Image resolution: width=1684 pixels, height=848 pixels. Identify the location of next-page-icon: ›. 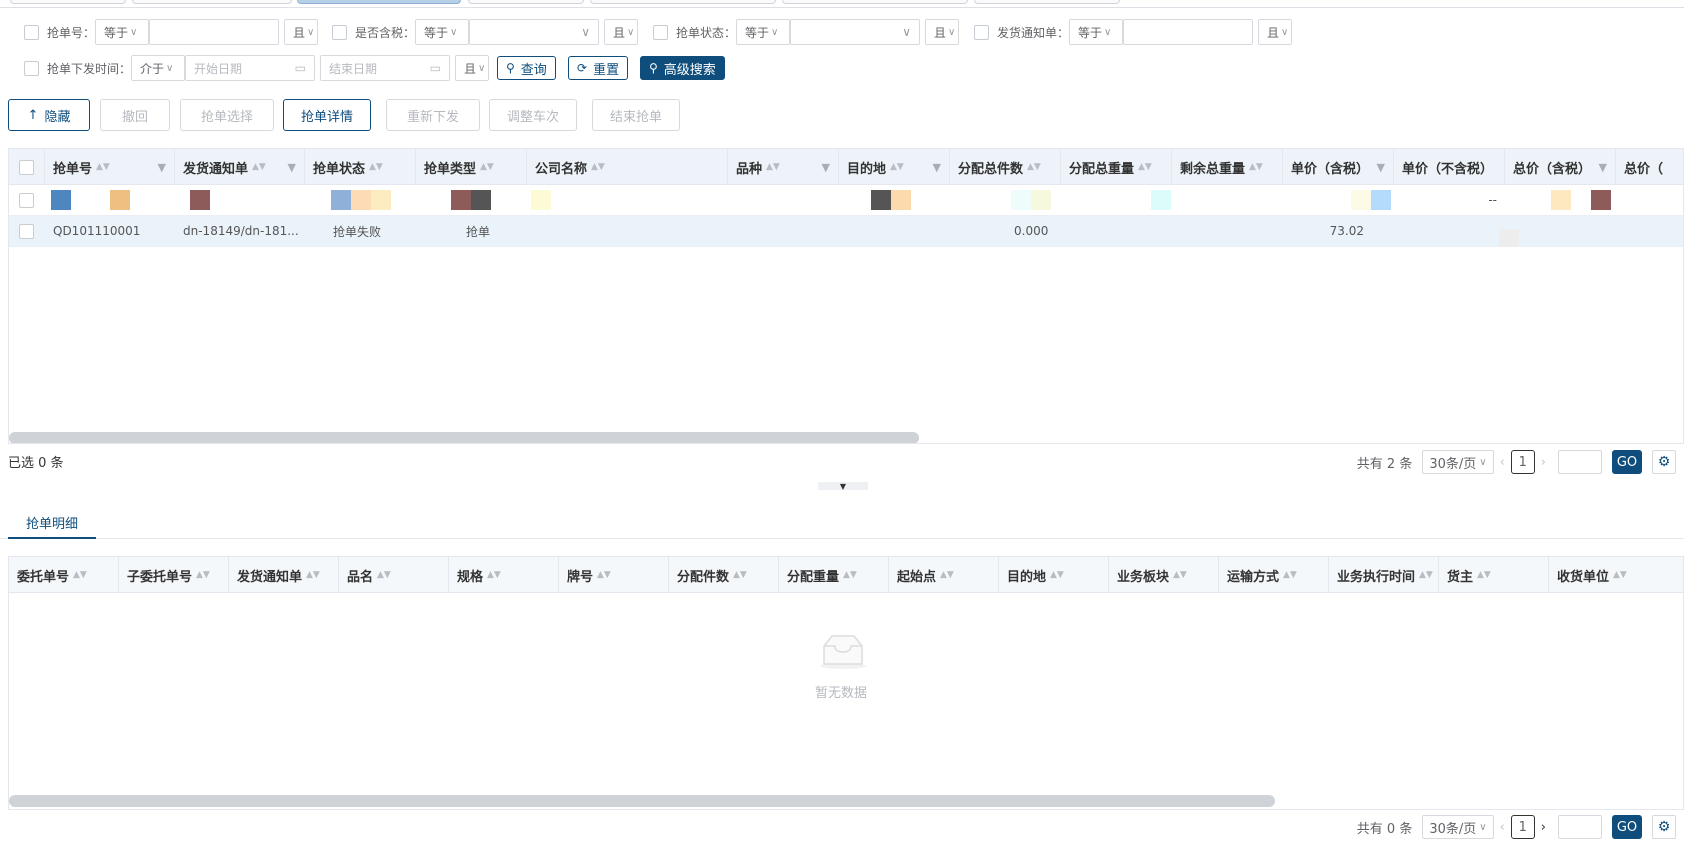
(1543, 462).